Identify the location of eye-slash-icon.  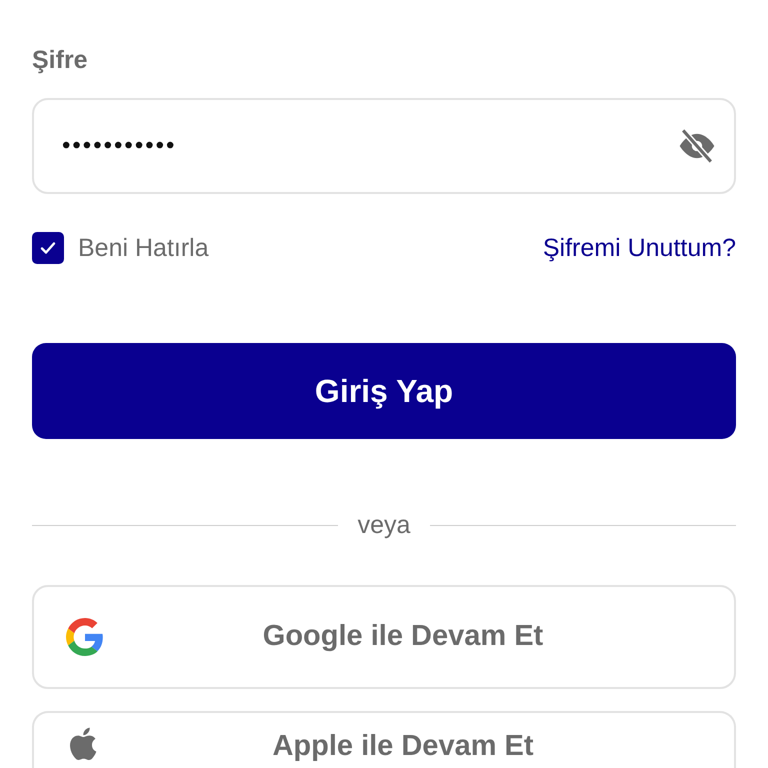
(697, 145).